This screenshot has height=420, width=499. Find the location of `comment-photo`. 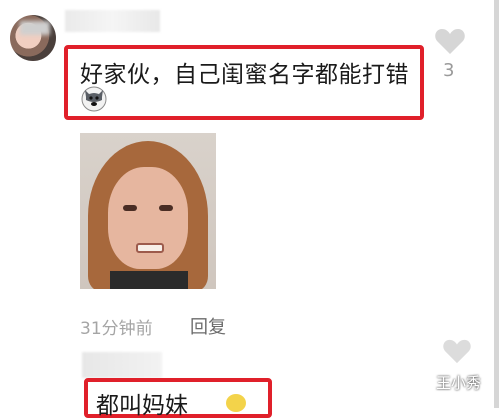

comment-photo is located at coordinates (148, 211).